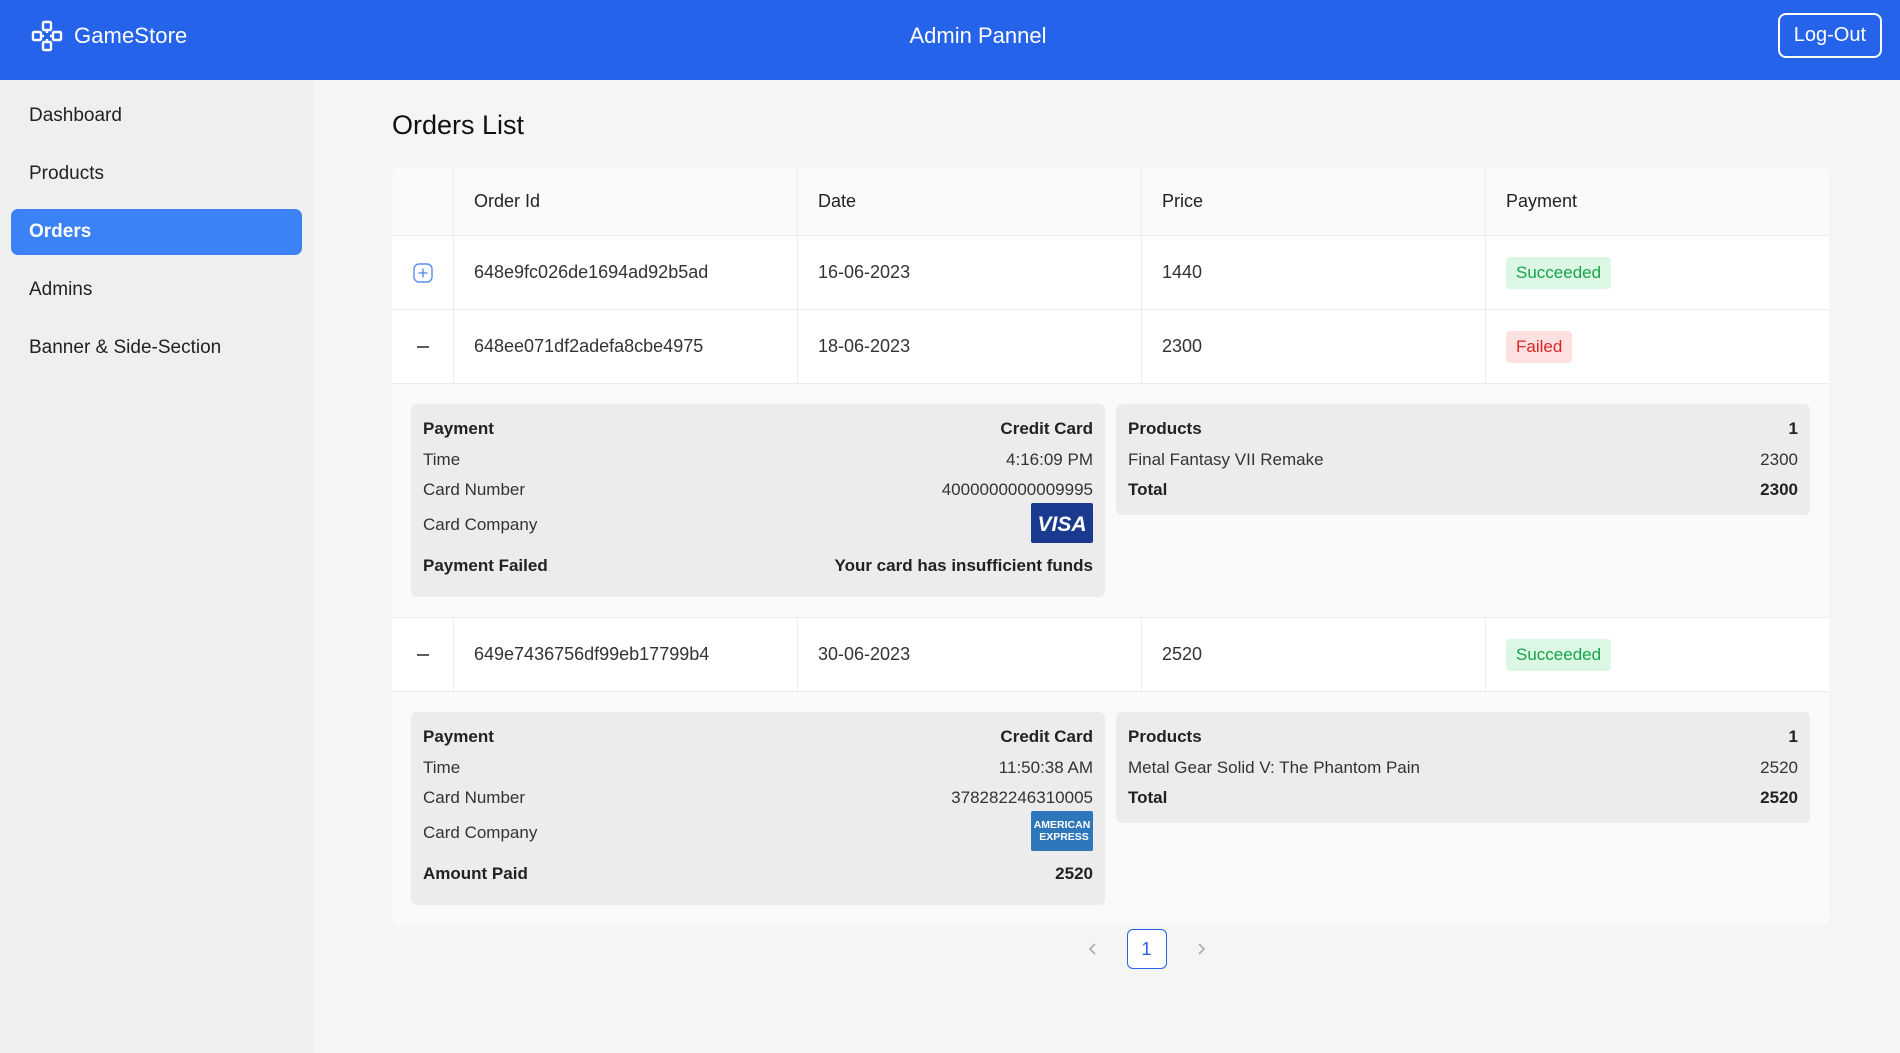 Image resolution: width=1900 pixels, height=1053 pixels. Describe the element at coordinates (156, 290) in the screenshot. I see `sidebar-item-admins: Admins` at that location.